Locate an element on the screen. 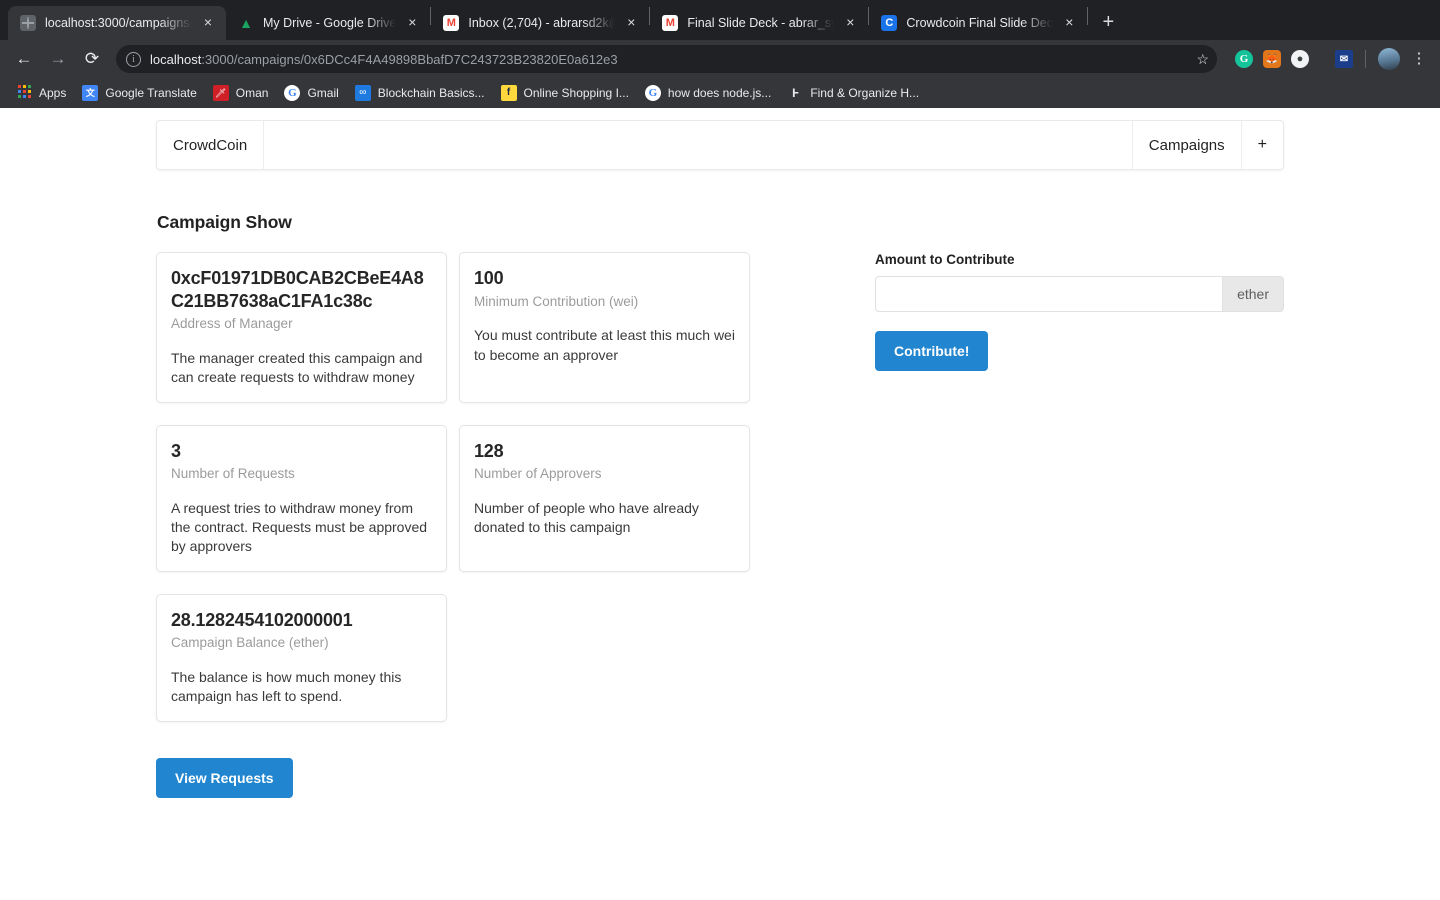  page-title: Campaign Show is located at coordinates (224, 222).